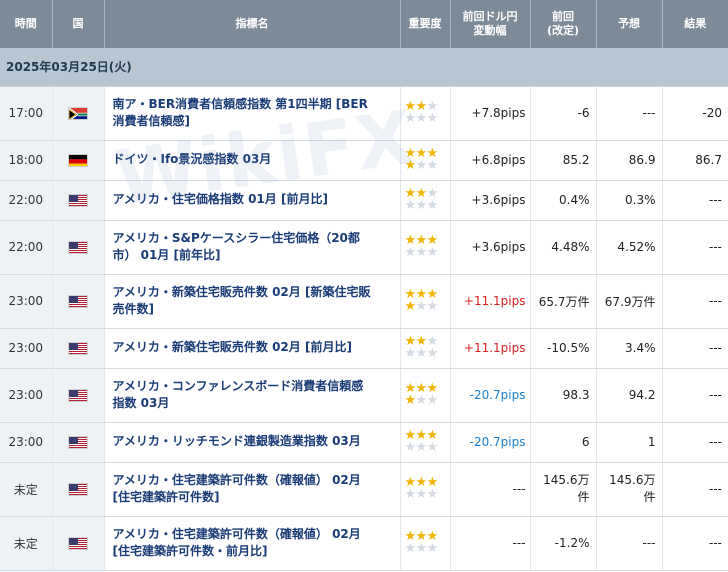 The height and width of the screenshot is (572, 728). What do you see at coordinates (26, 24) in the screenshot?
I see `column-header-time: 時間` at bounding box center [26, 24].